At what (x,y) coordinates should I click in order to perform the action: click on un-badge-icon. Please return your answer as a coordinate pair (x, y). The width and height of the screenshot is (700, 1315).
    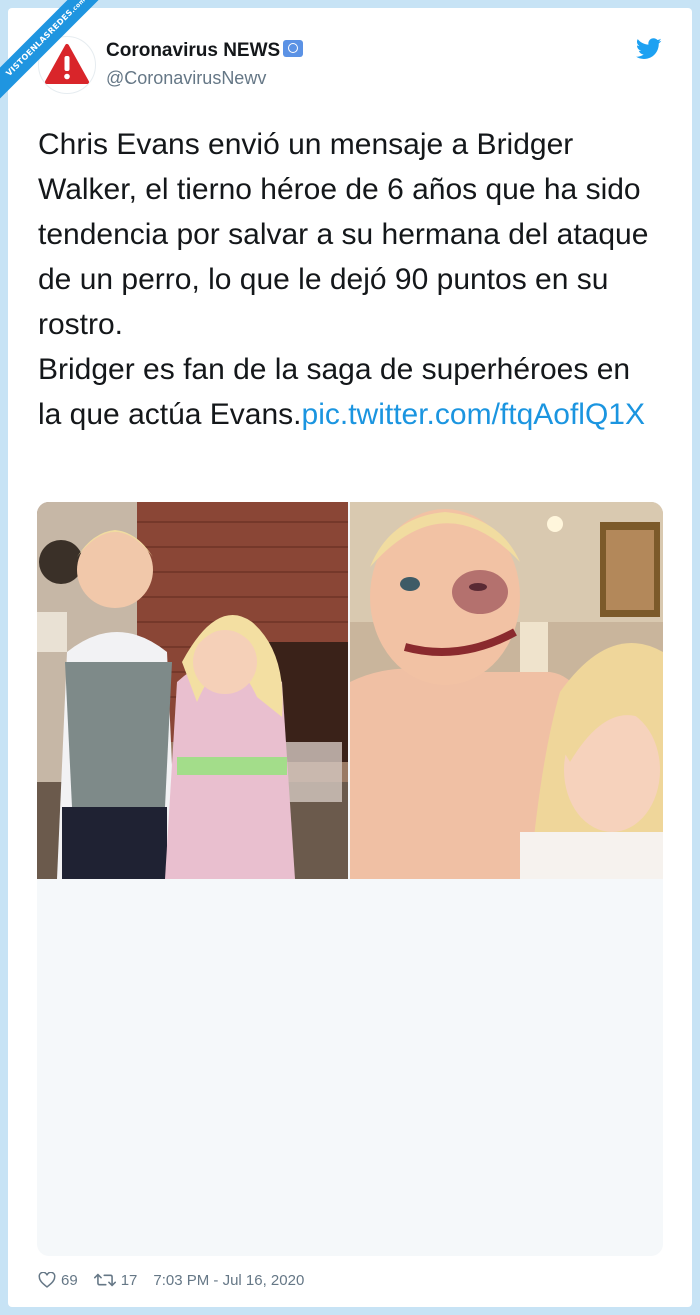
    Looking at the image, I should click on (293, 48).